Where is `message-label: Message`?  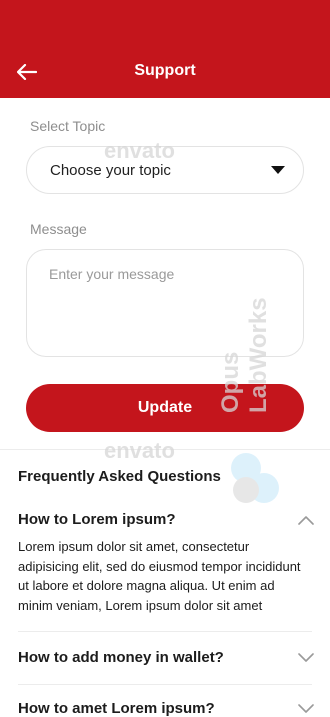
message-label: Message is located at coordinates (58, 229).